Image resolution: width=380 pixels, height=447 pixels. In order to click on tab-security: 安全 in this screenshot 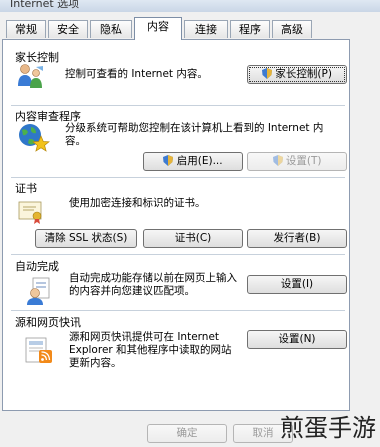, I will do `click(68, 29)`.